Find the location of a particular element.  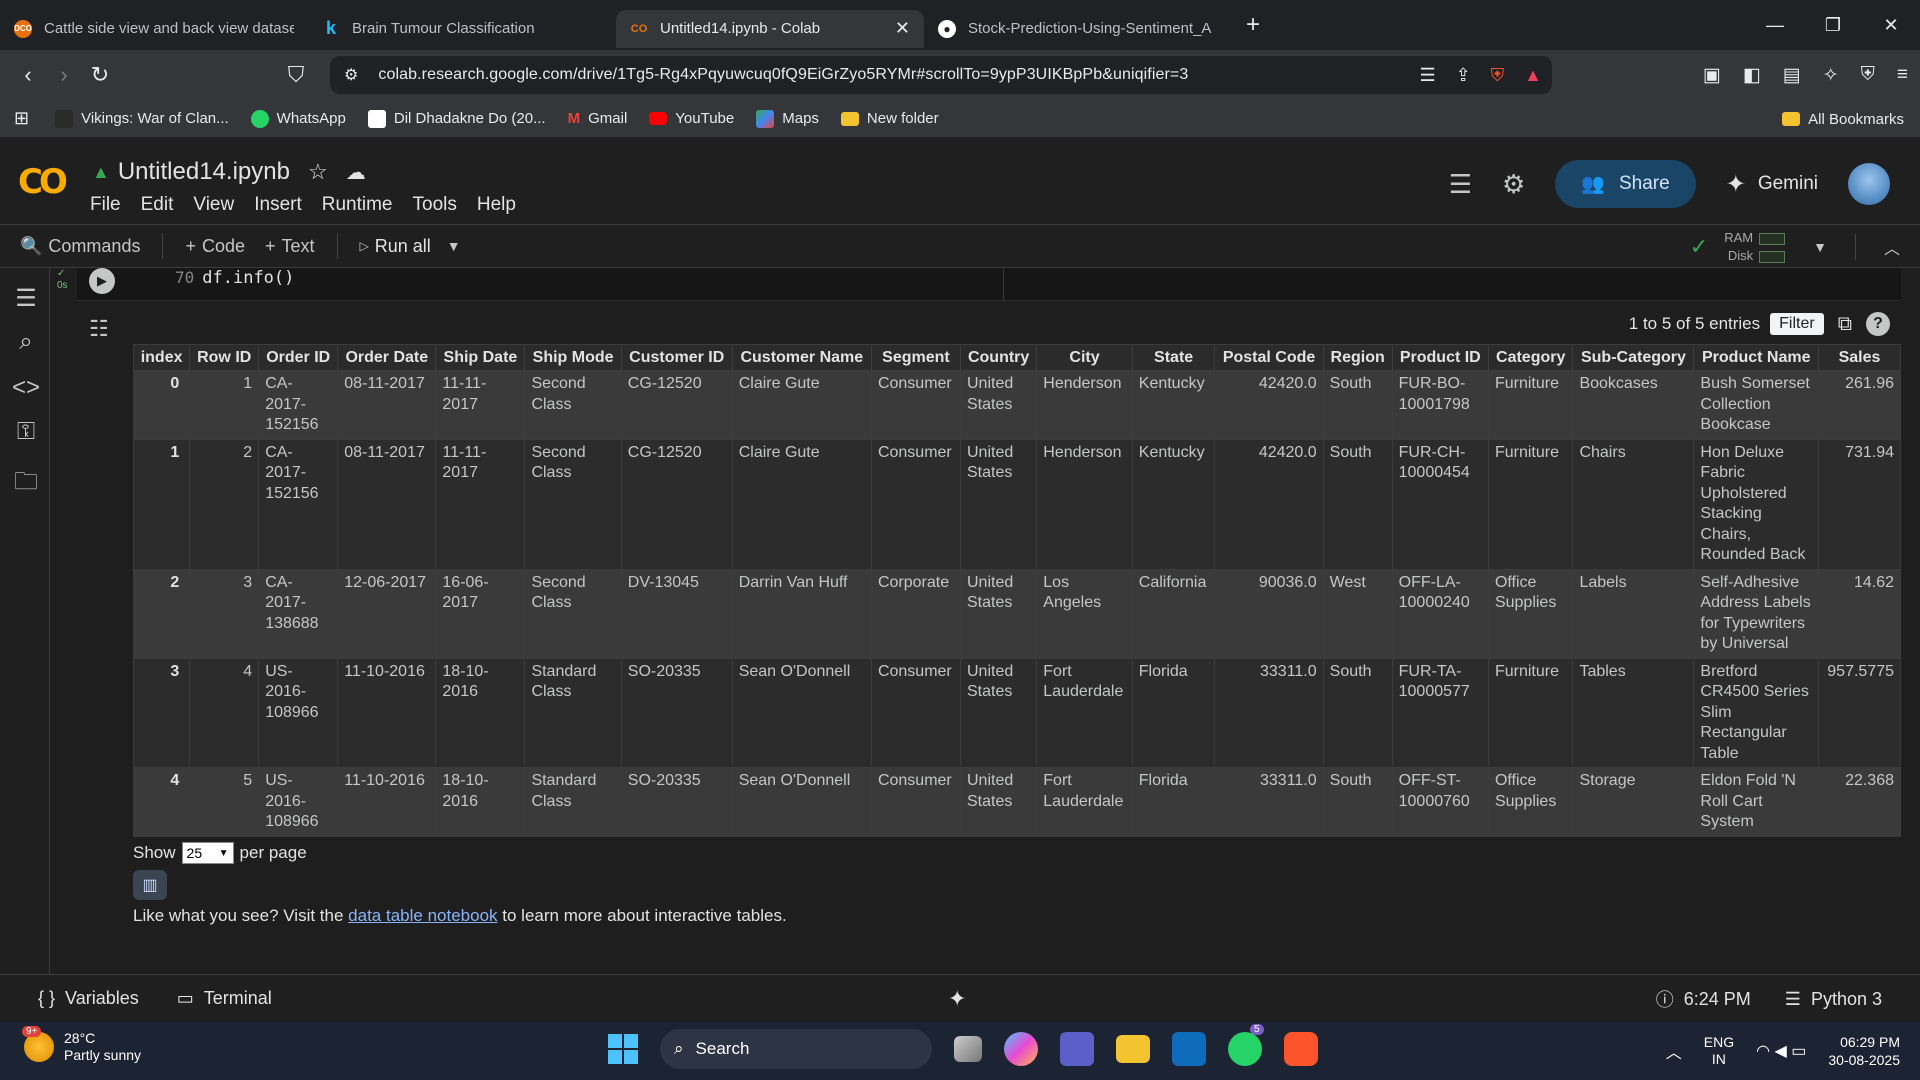

vpn-icon: ⛨ is located at coordinates (1868, 75).